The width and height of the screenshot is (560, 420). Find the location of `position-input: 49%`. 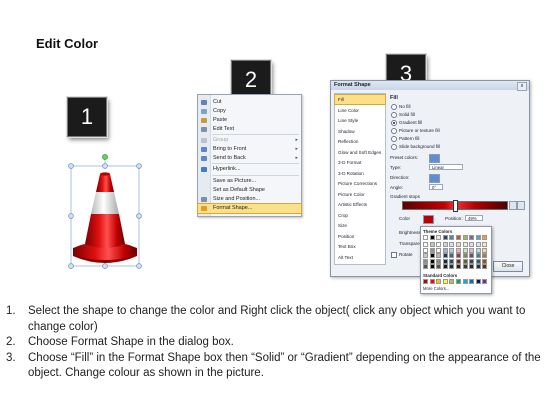

position-input: 49% is located at coordinates (474, 218).